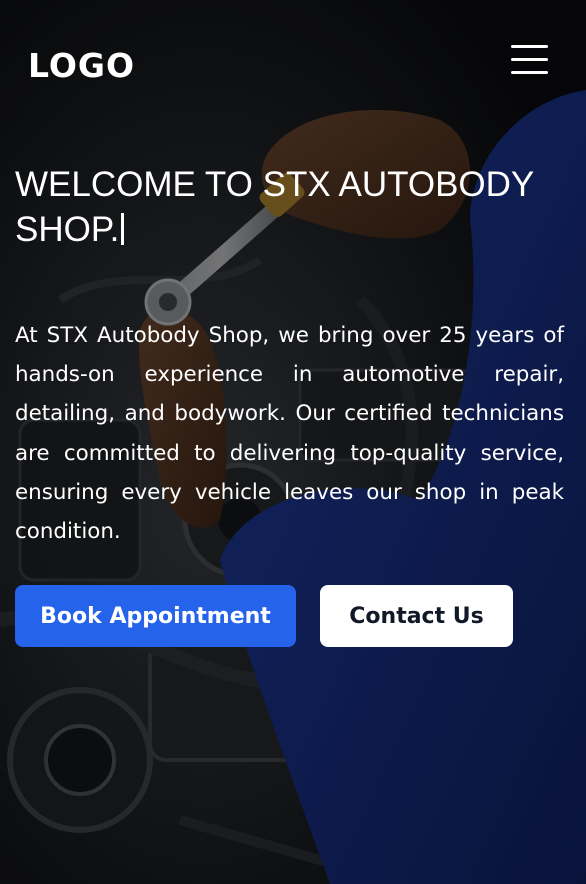  Describe the element at coordinates (529, 46) in the screenshot. I see `menu-bar-top` at that location.